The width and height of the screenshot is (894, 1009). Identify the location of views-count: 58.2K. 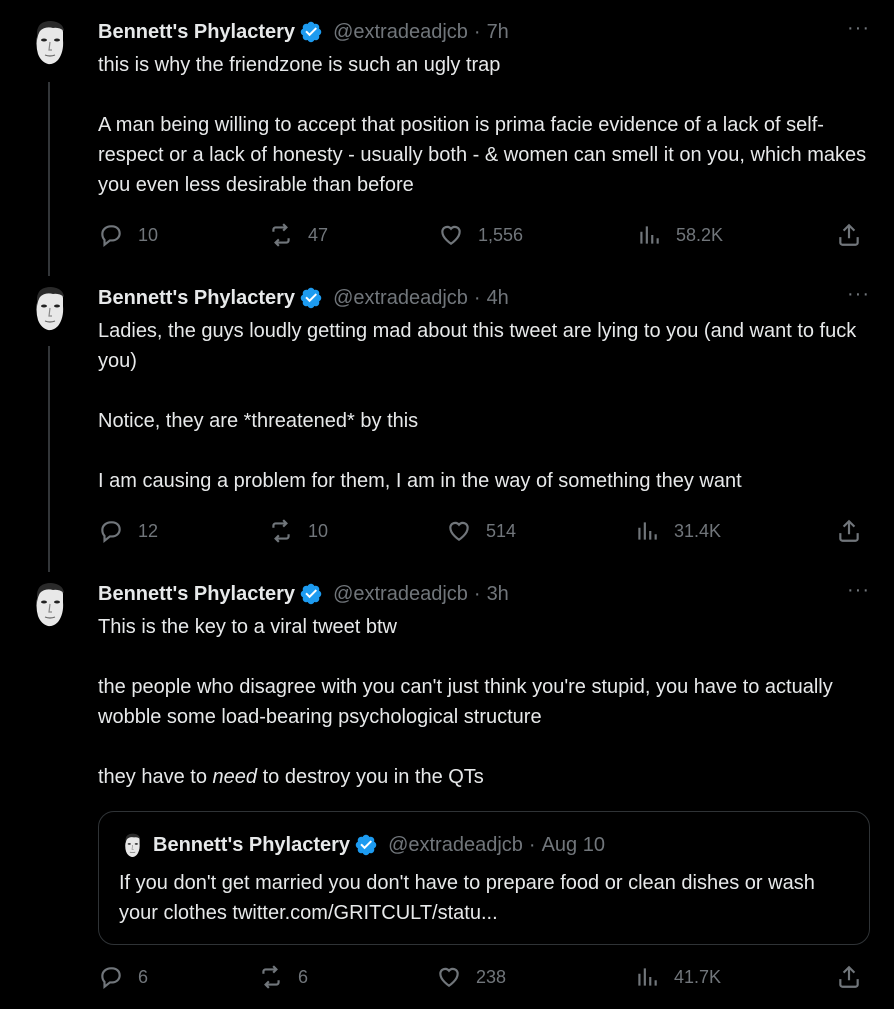
(700, 234).